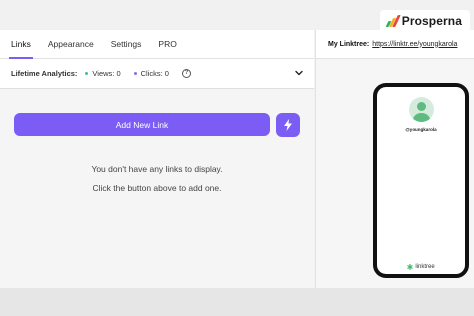 Image resolution: width=474 pixels, height=316 pixels. I want to click on empty-state-hint: Click the button above to add one., so click(157, 188).